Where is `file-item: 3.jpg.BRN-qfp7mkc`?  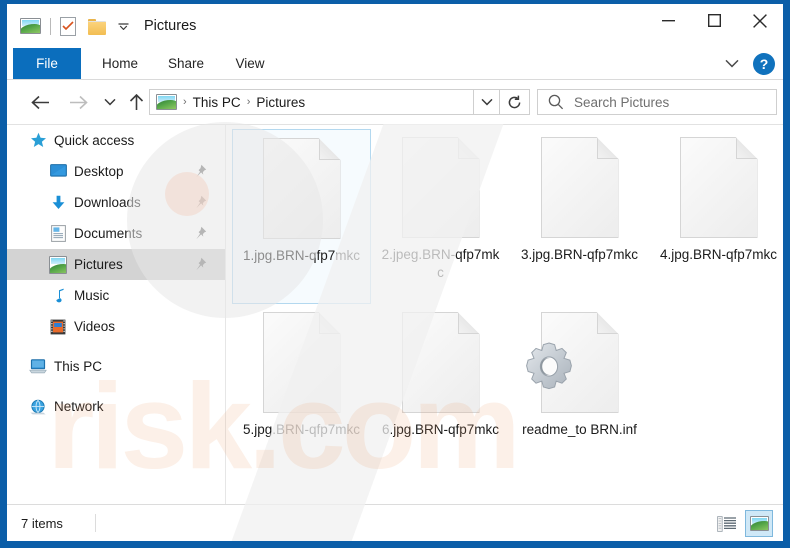 file-item: 3.jpg.BRN-qfp7mkc is located at coordinates (579, 216).